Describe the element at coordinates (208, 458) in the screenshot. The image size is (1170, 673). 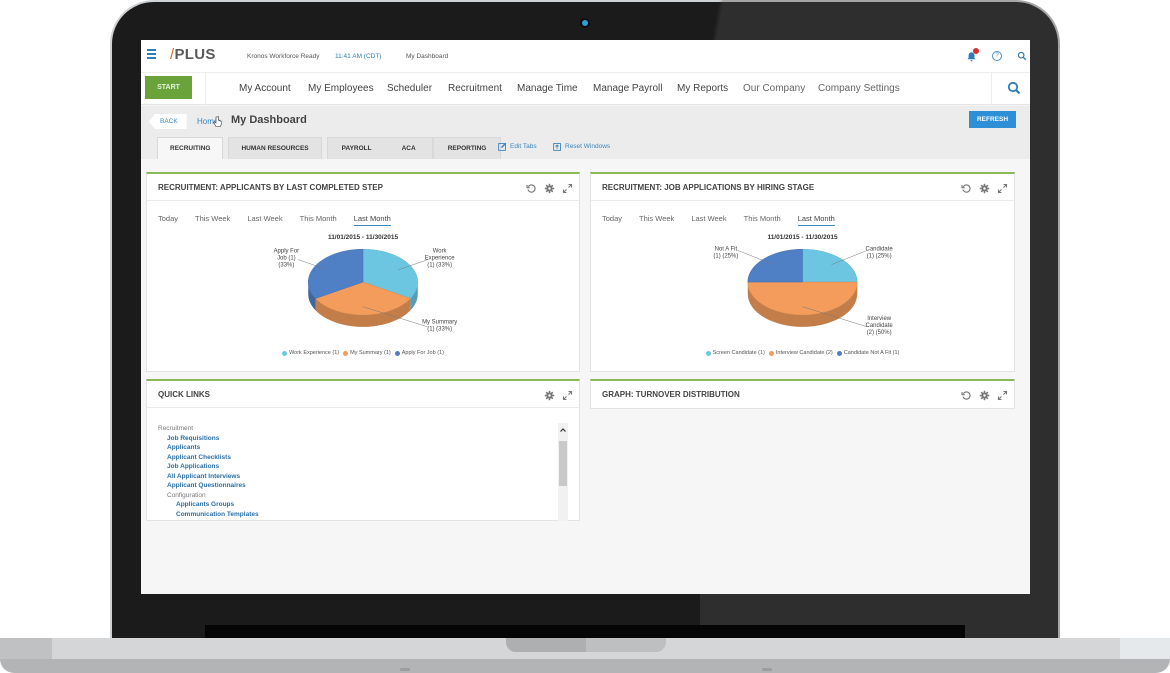
I see `quick-link-applicant-checklists: Applicant Checklists` at that location.